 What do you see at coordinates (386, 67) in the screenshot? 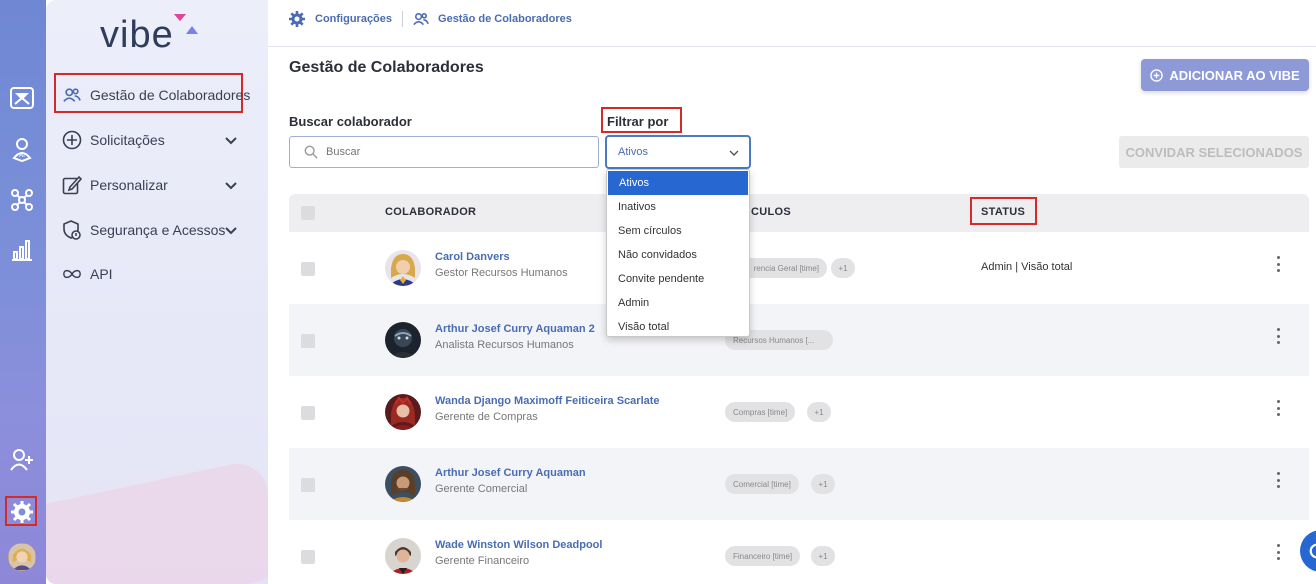
I see `page-title: Gestão de Colaboradores` at bounding box center [386, 67].